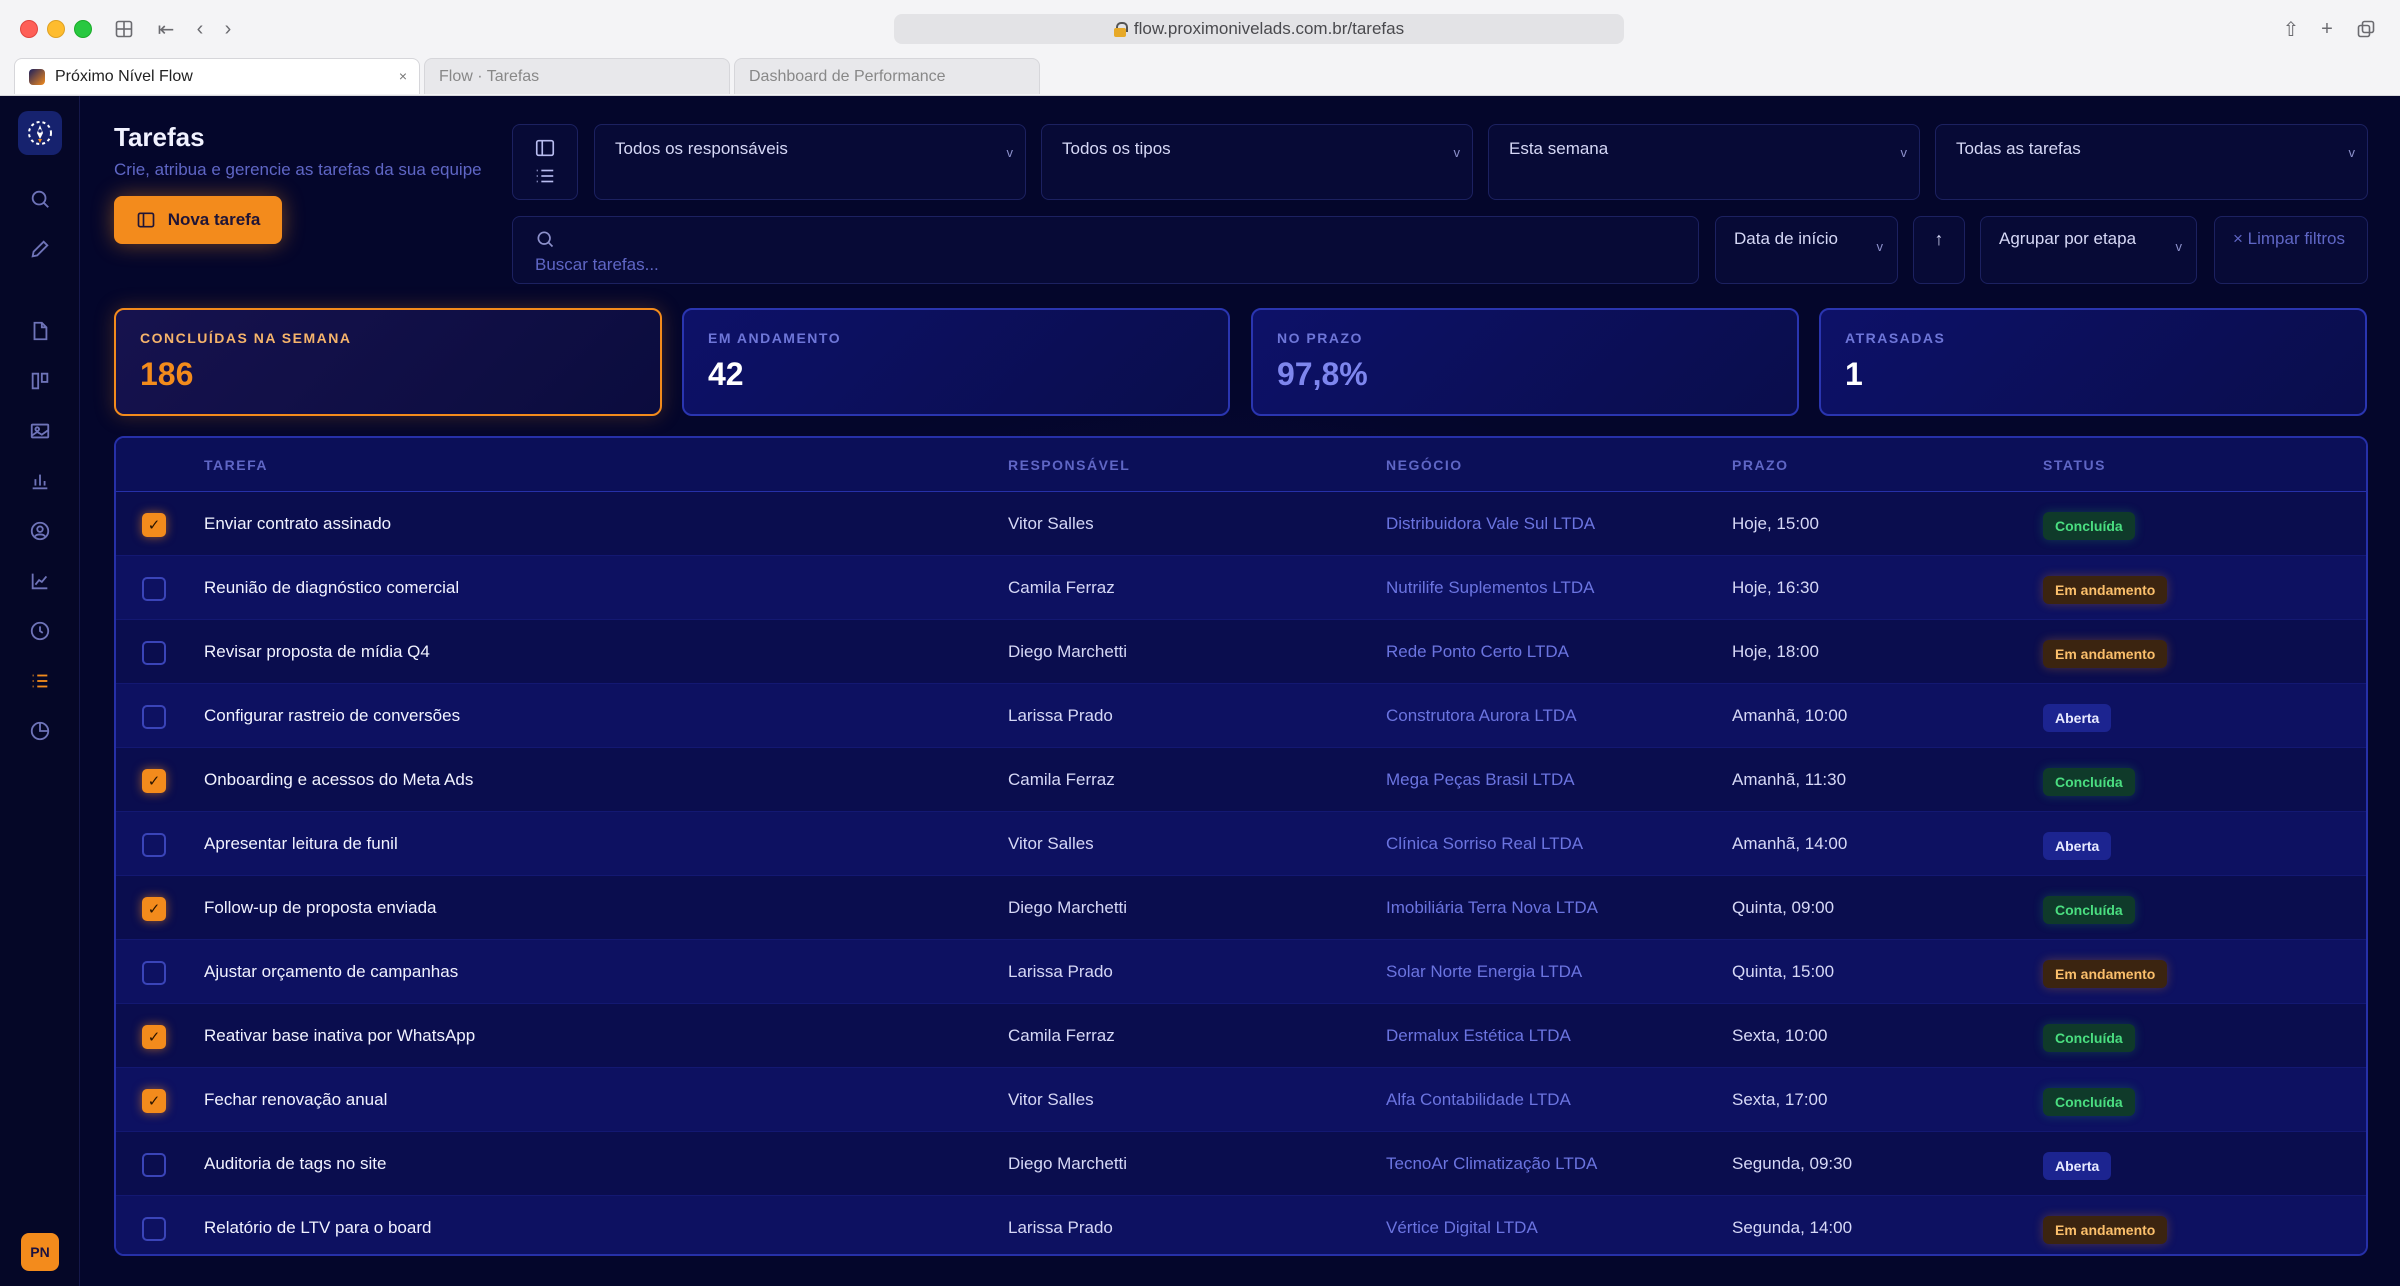  I want to click on task-title: Enviar contrato assinado, so click(297, 524).